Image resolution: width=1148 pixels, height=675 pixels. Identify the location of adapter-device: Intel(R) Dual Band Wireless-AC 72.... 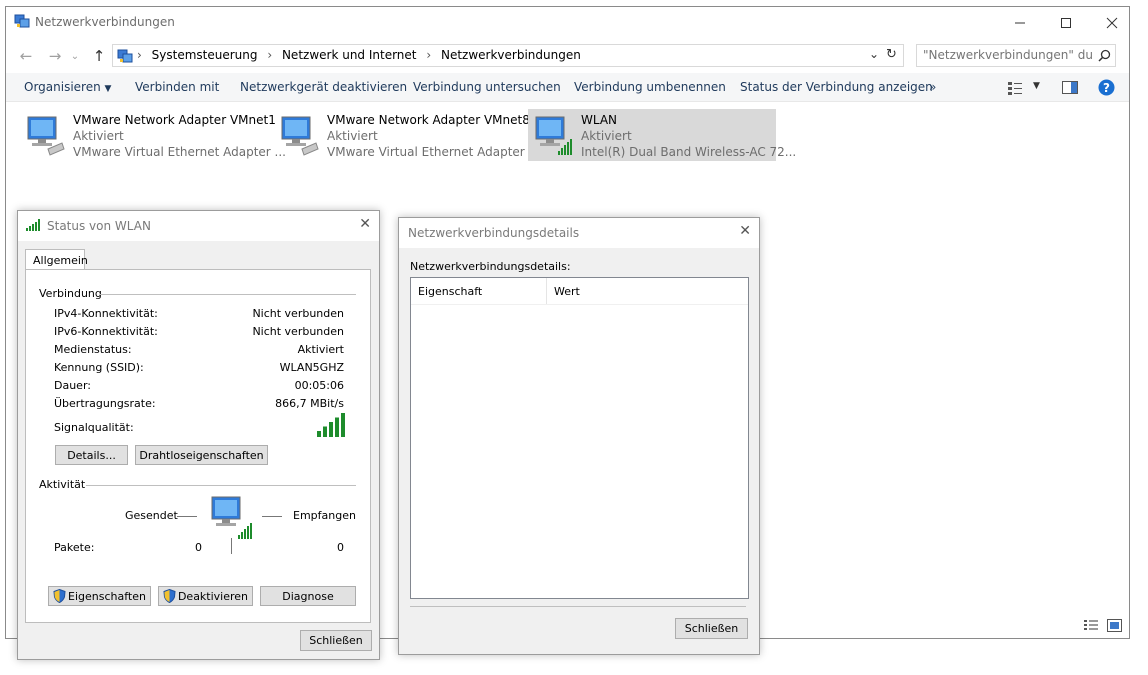
(689, 152).